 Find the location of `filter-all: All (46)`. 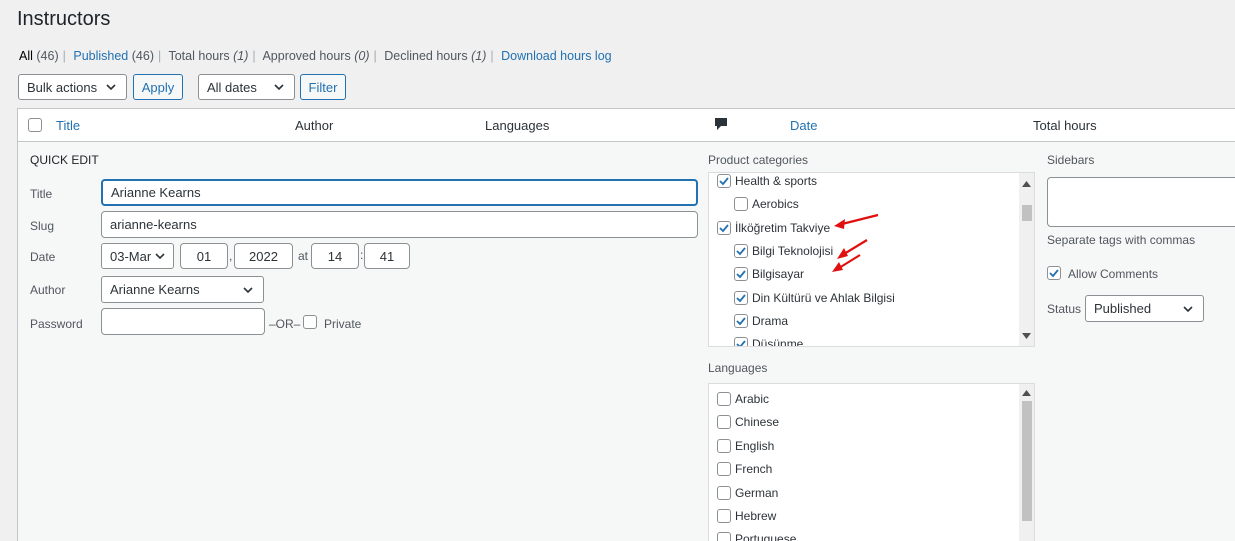

filter-all: All (46) is located at coordinates (39, 56).